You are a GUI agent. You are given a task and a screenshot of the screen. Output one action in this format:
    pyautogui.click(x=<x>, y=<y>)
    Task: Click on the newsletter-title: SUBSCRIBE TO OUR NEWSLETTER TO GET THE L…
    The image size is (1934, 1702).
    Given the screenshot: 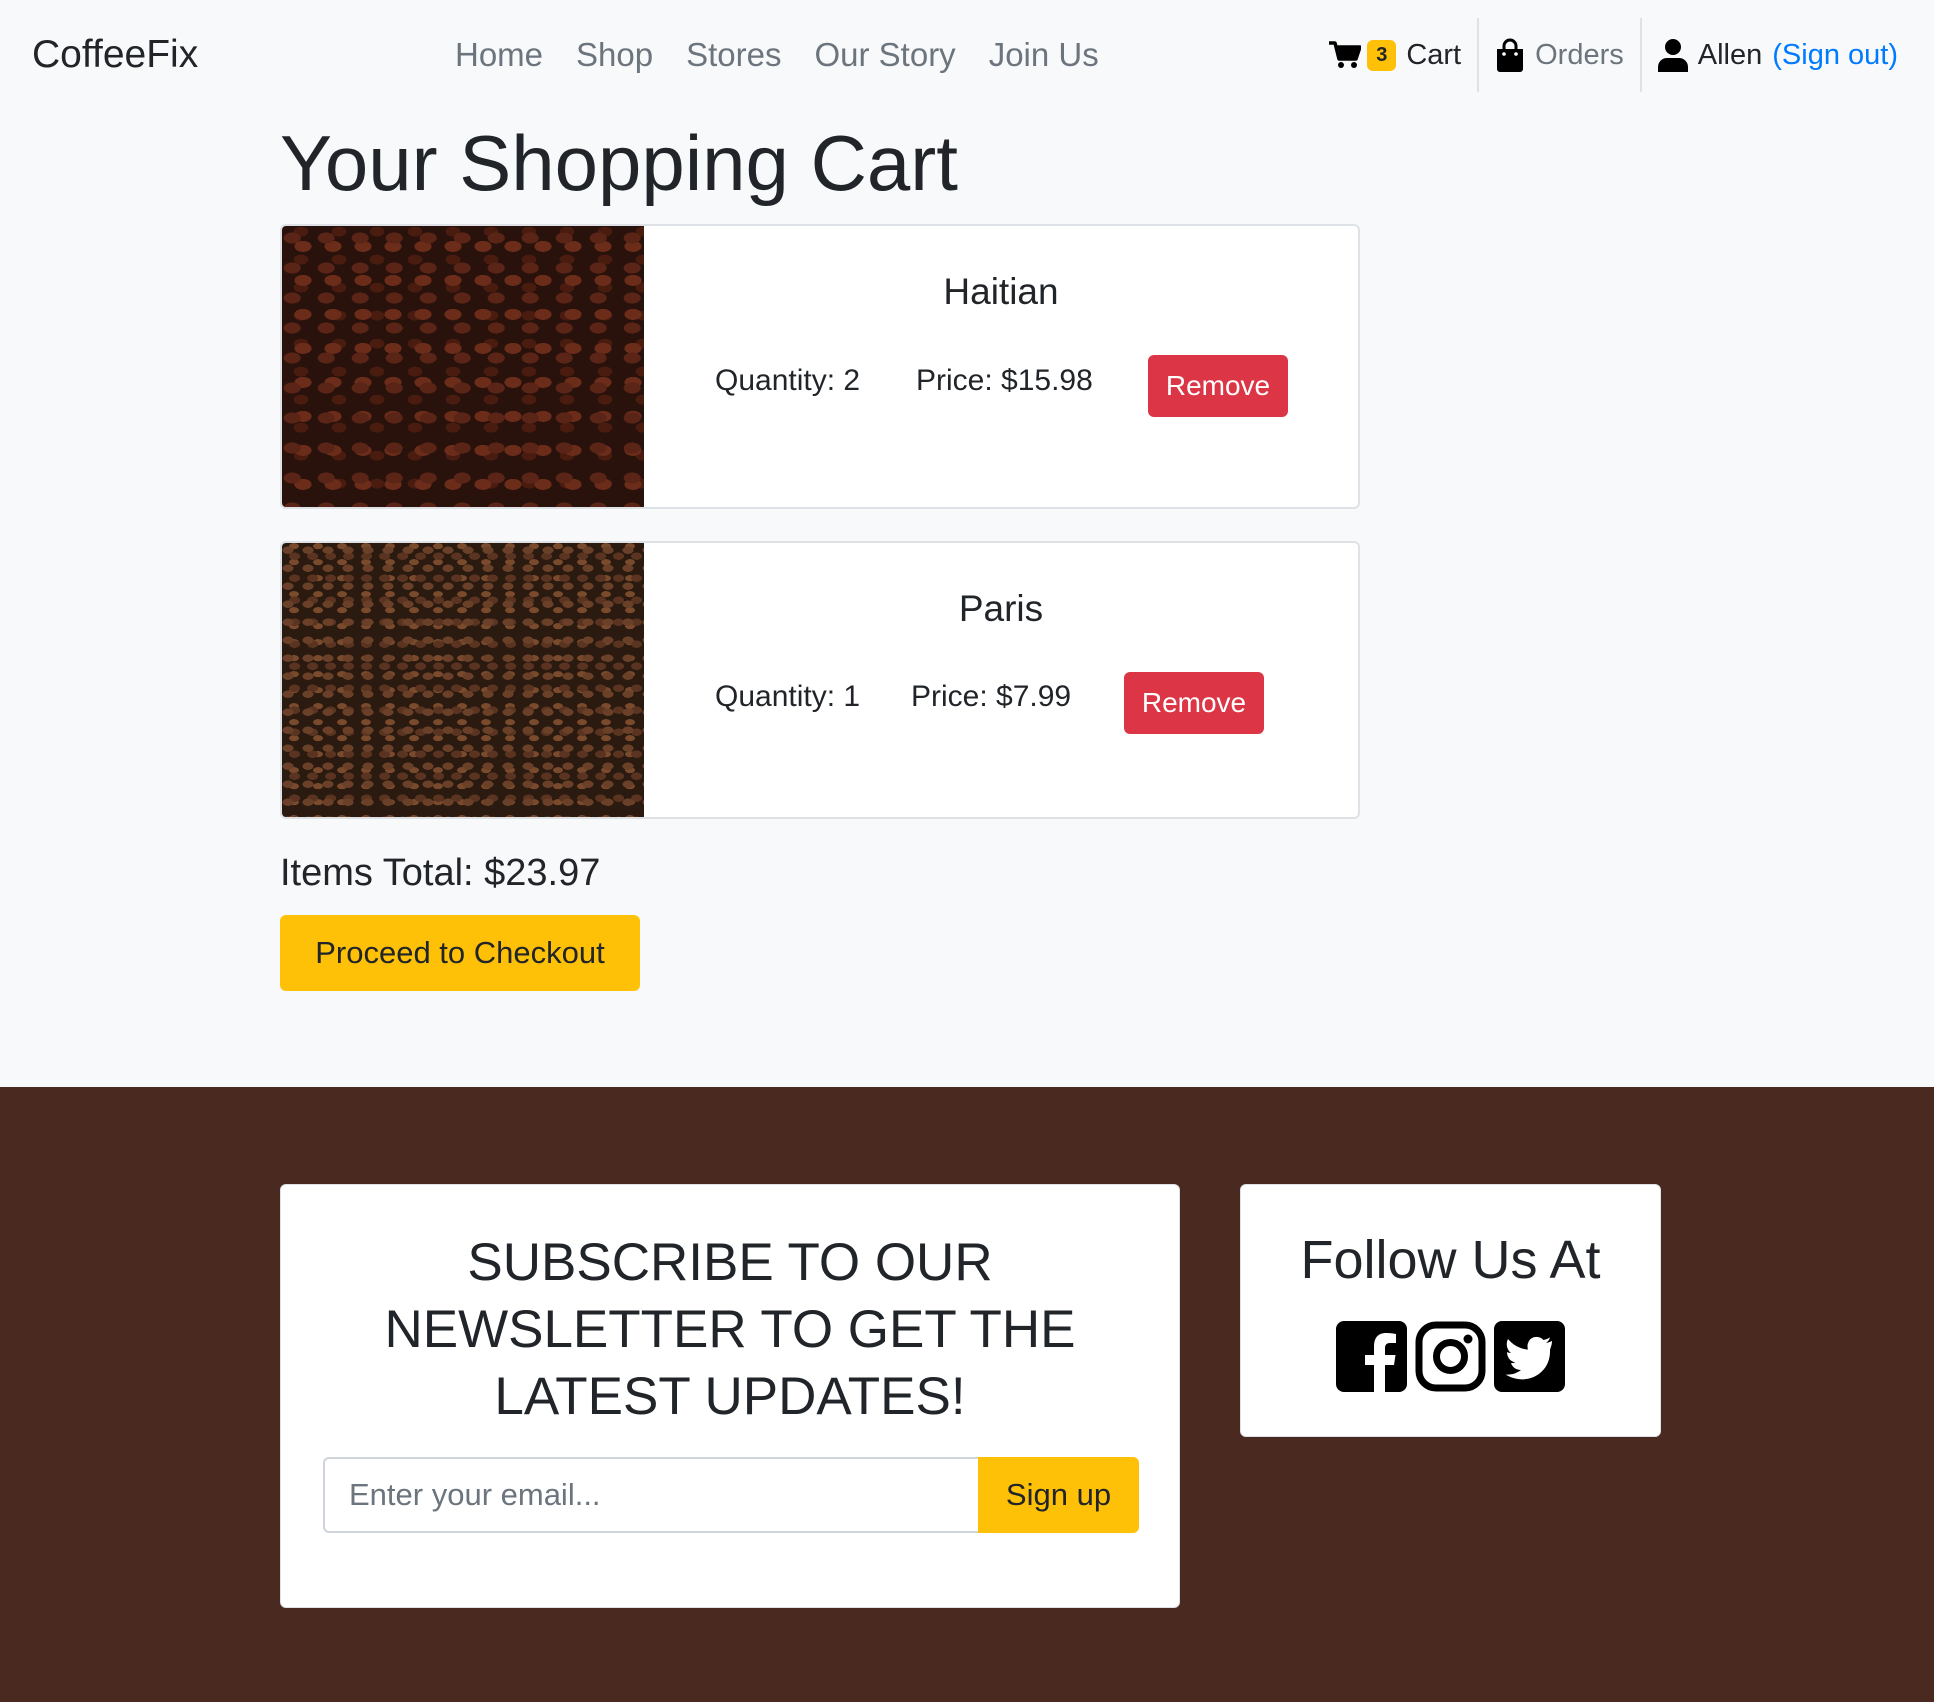 What is the action you would take?
    pyautogui.click(x=730, y=1329)
    